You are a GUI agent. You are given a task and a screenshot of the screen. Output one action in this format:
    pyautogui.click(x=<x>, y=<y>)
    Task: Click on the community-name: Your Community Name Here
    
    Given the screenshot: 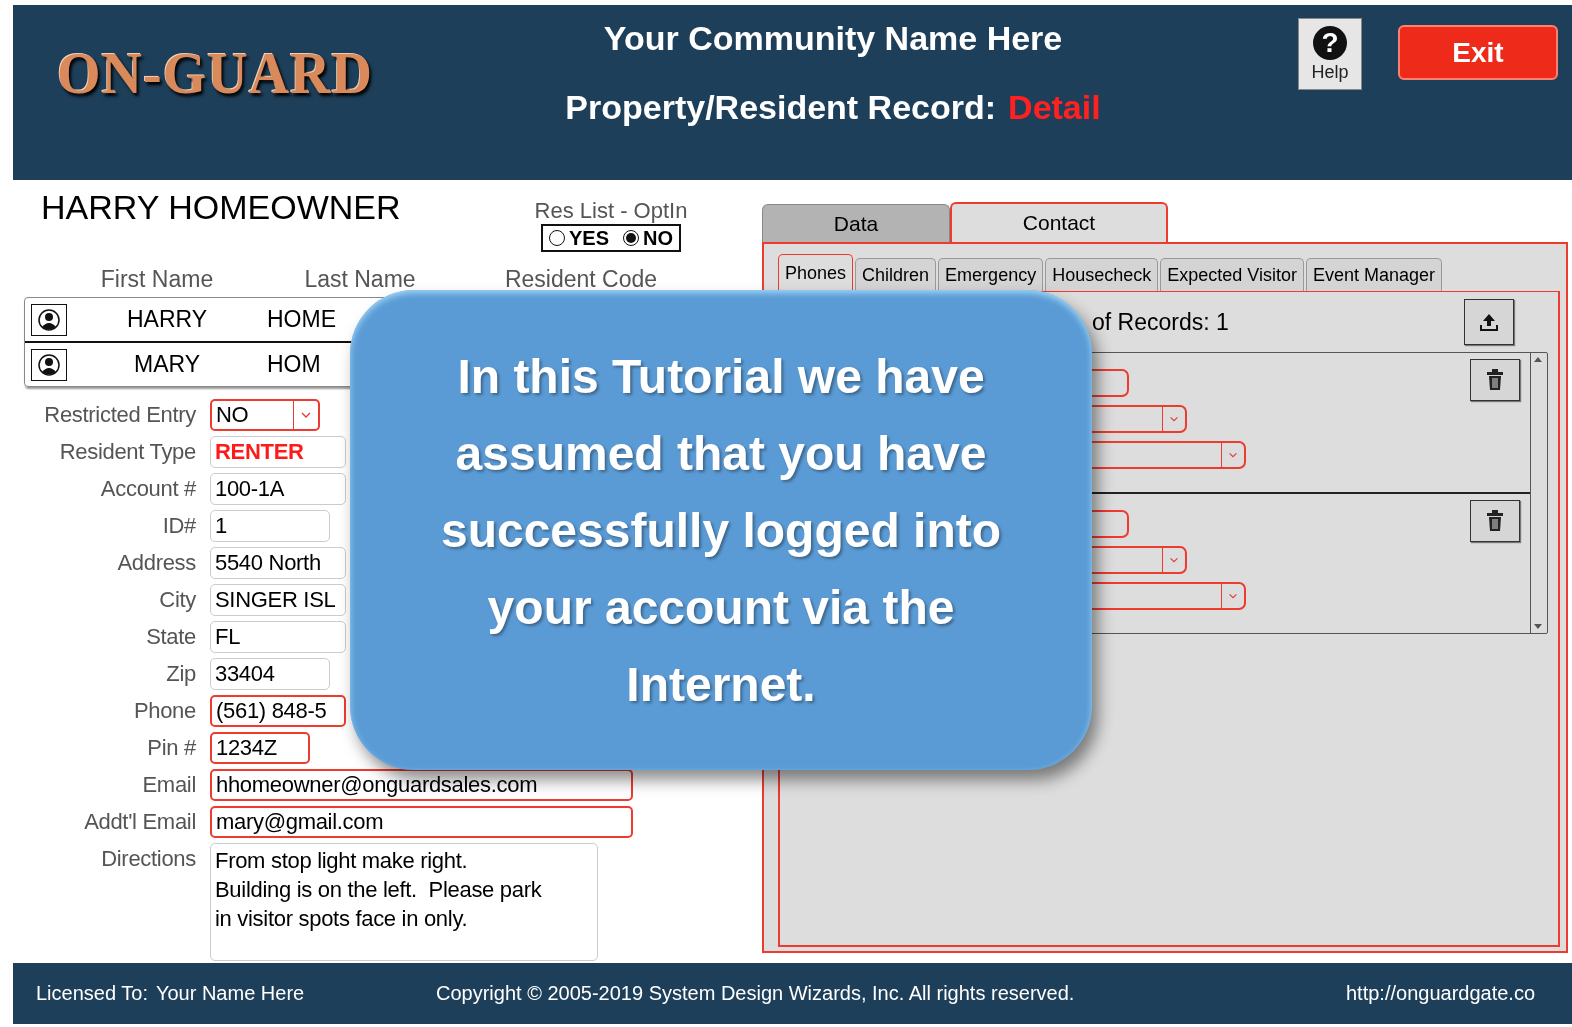 What is the action you would take?
    pyautogui.click(x=833, y=38)
    